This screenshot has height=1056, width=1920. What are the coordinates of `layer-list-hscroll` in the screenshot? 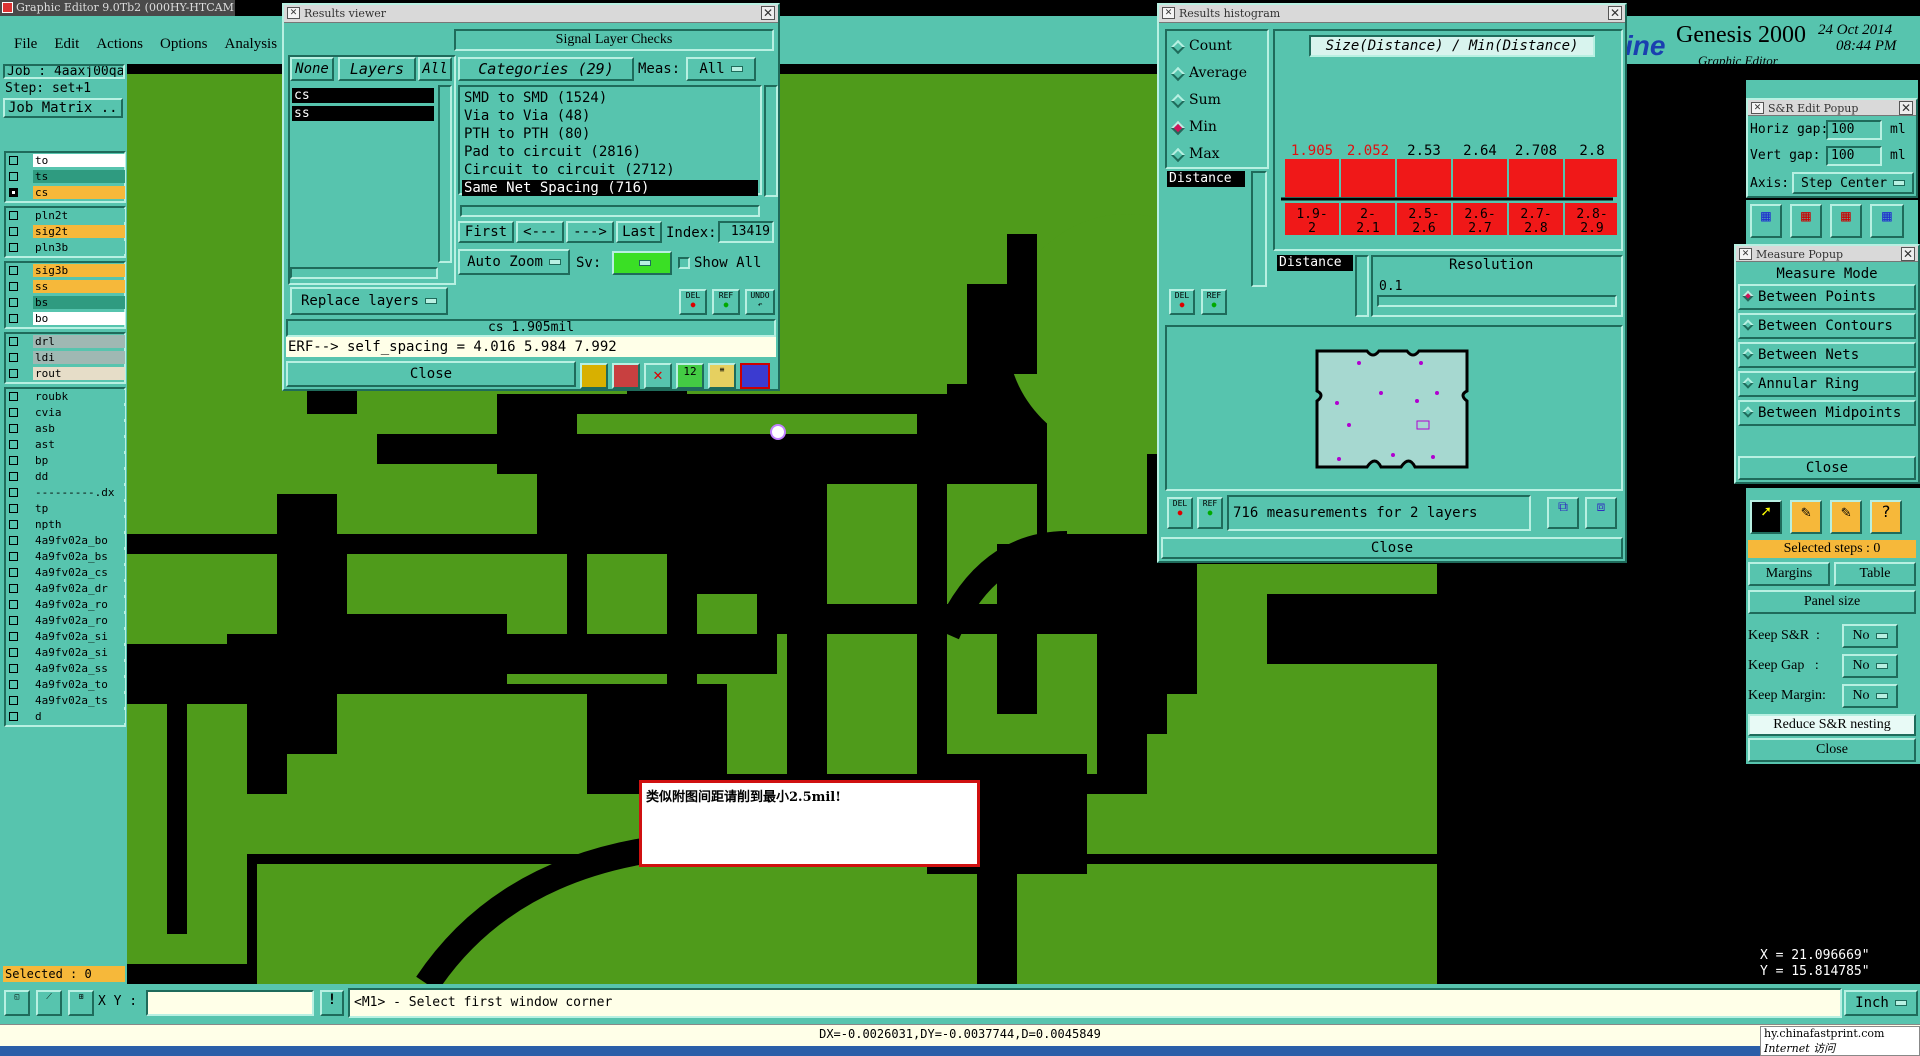 It's located at (364, 273).